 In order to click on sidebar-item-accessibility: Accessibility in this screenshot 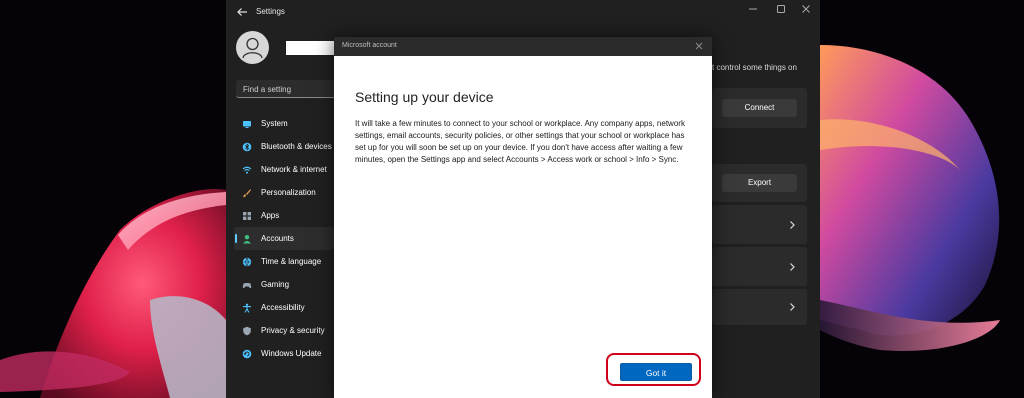, I will do `click(284, 307)`.